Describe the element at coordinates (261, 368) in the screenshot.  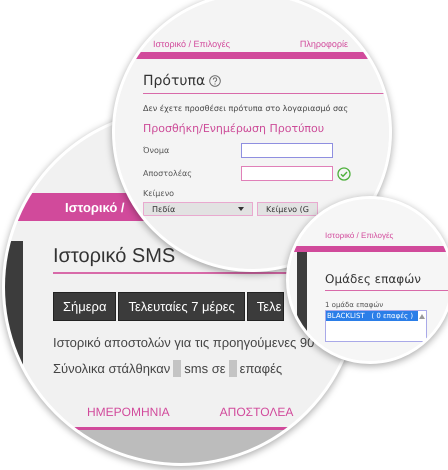
I see `summary-text: επαφές` at that location.